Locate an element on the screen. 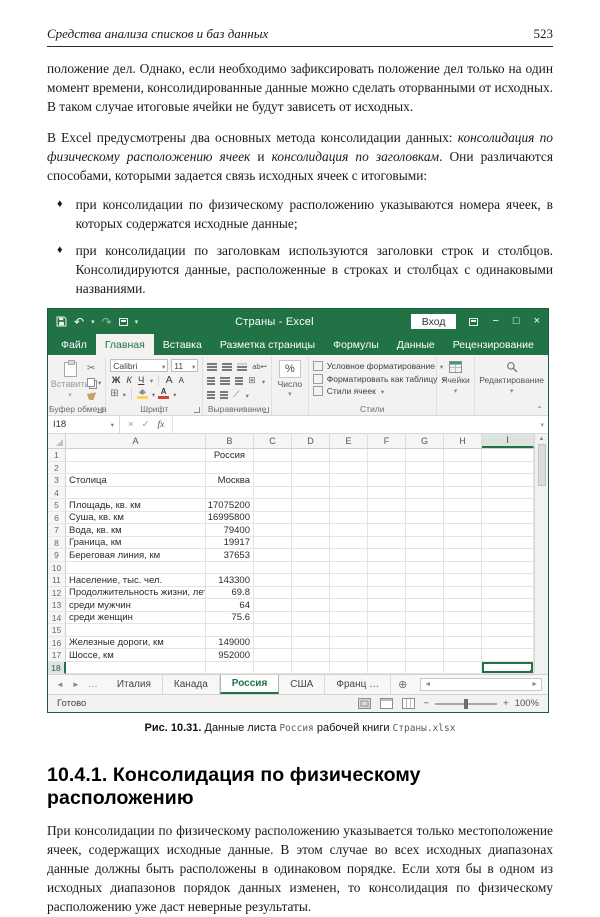  row-header: 14 is located at coordinates (57, 618).